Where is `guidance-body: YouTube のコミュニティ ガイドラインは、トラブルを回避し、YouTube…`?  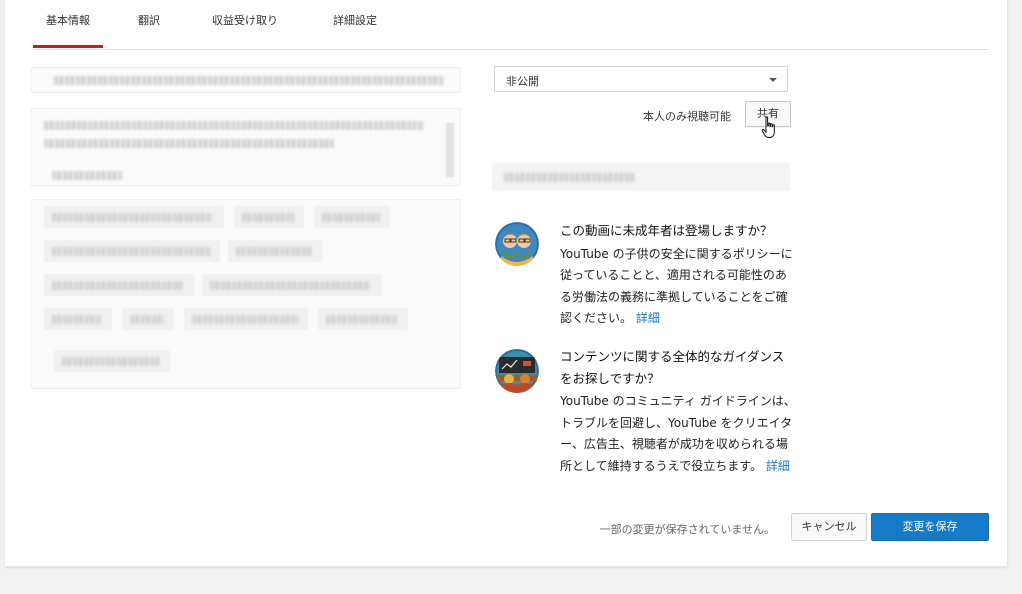
guidance-body: YouTube のコミュニティ ガイドラインは、トラブルを回避し、YouTube… is located at coordinates (678, 433).